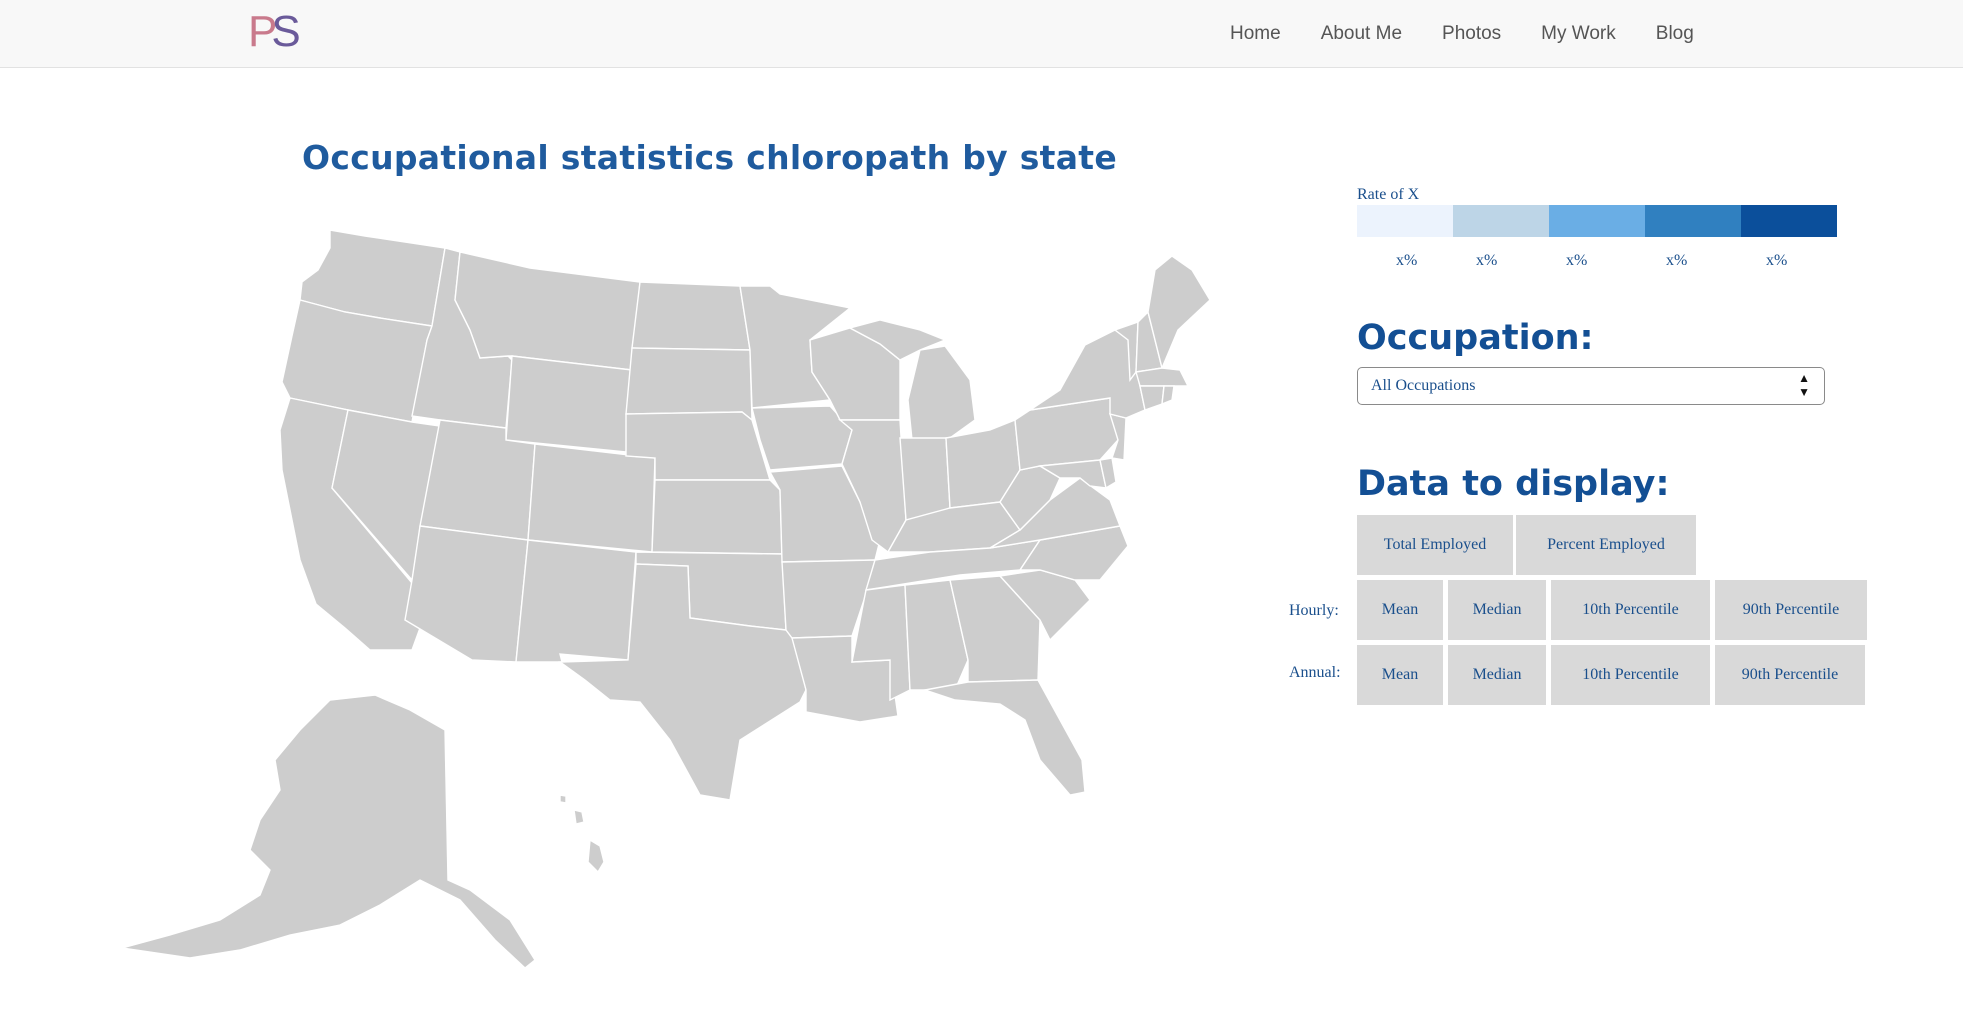  What do you see at coordinates (1497, 610) in the screenshot?
I see `hourly-median-button: Median` at bounding box center [1497, 610].